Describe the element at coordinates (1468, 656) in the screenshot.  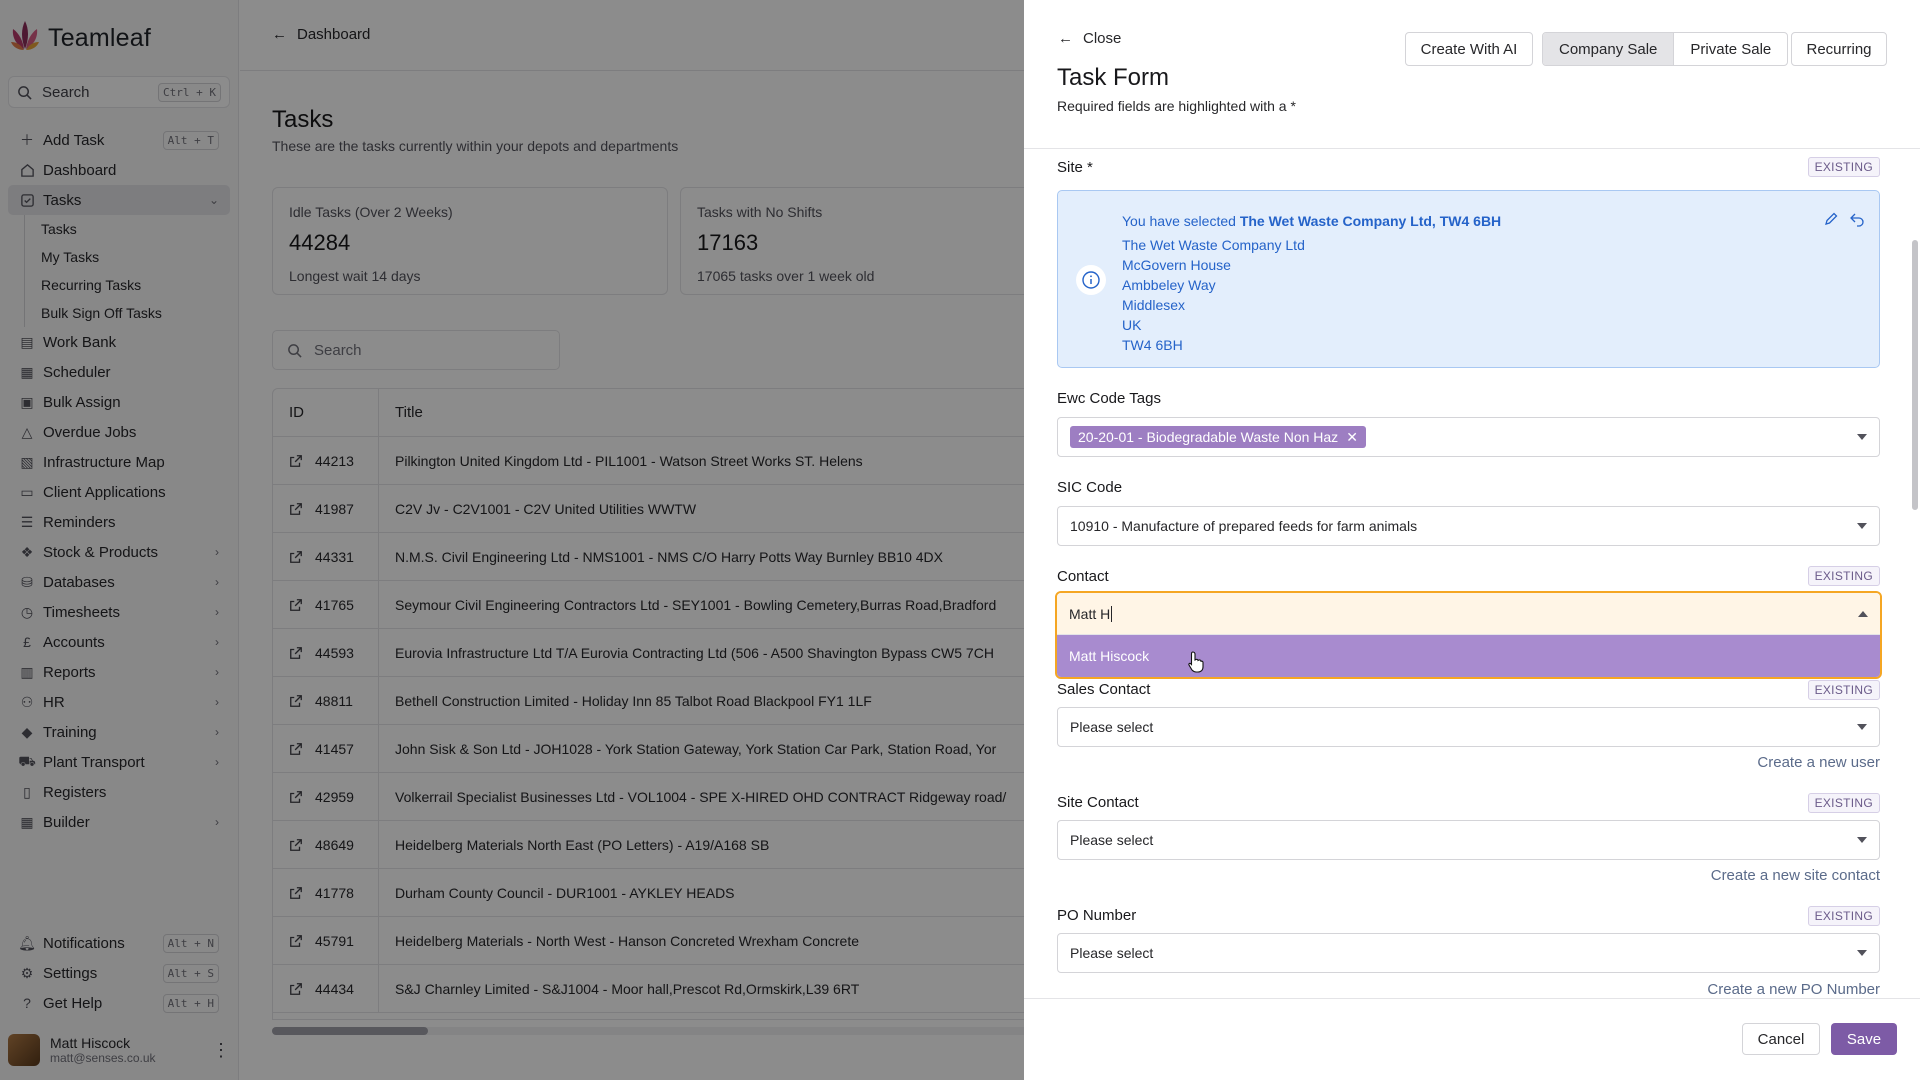
I see `contact-option: Matt Hiscock` at that location.